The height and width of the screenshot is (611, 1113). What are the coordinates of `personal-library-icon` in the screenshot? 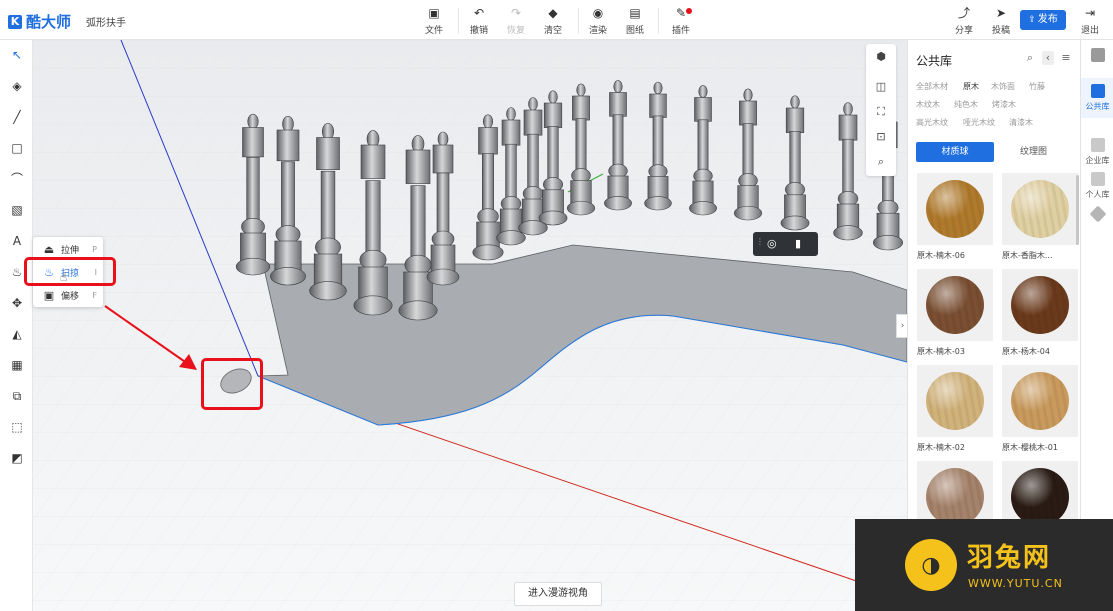 It's located at (1097, 179).